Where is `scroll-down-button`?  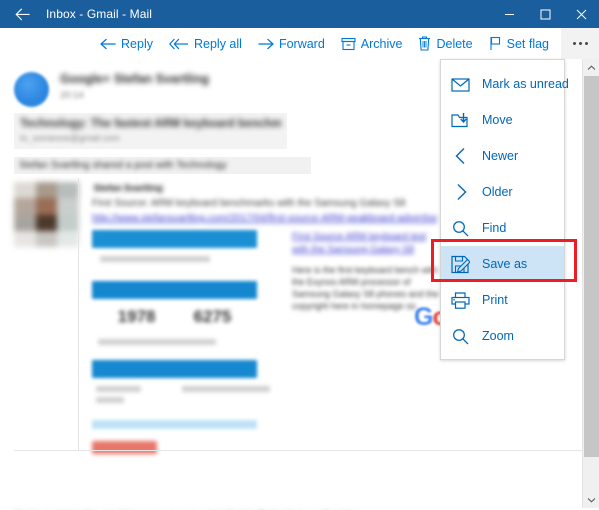 scroll-down-button is located at coordinates (591, 499).